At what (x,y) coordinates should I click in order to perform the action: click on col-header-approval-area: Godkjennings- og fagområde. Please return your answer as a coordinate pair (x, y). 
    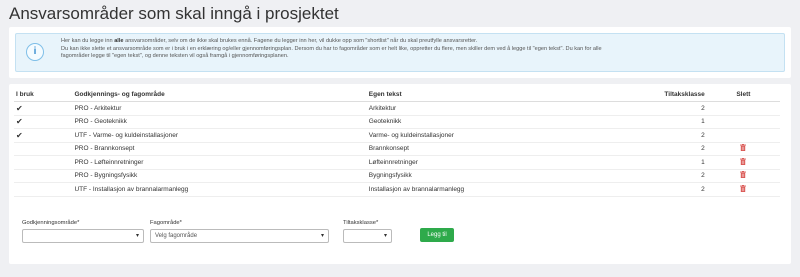
    Looking at the image, I should click on (219, 95).